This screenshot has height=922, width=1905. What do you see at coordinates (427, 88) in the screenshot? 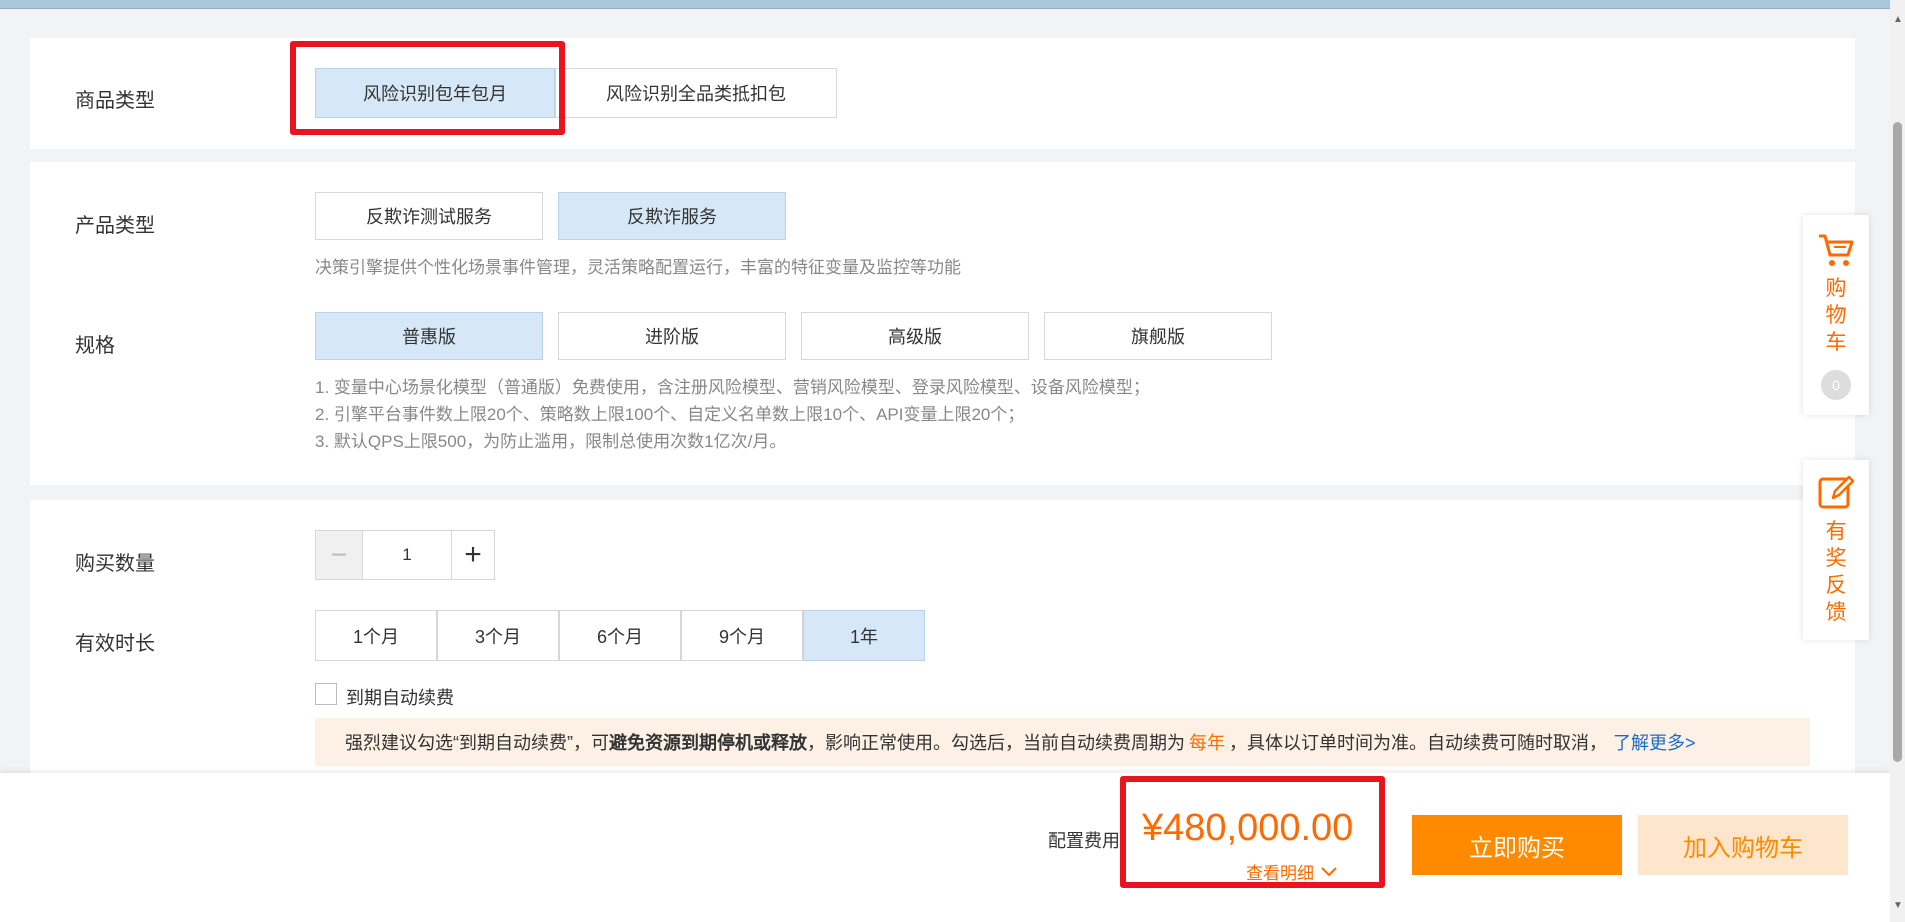
I see `highlight-box-product-type` at bounding box center [427, 88].